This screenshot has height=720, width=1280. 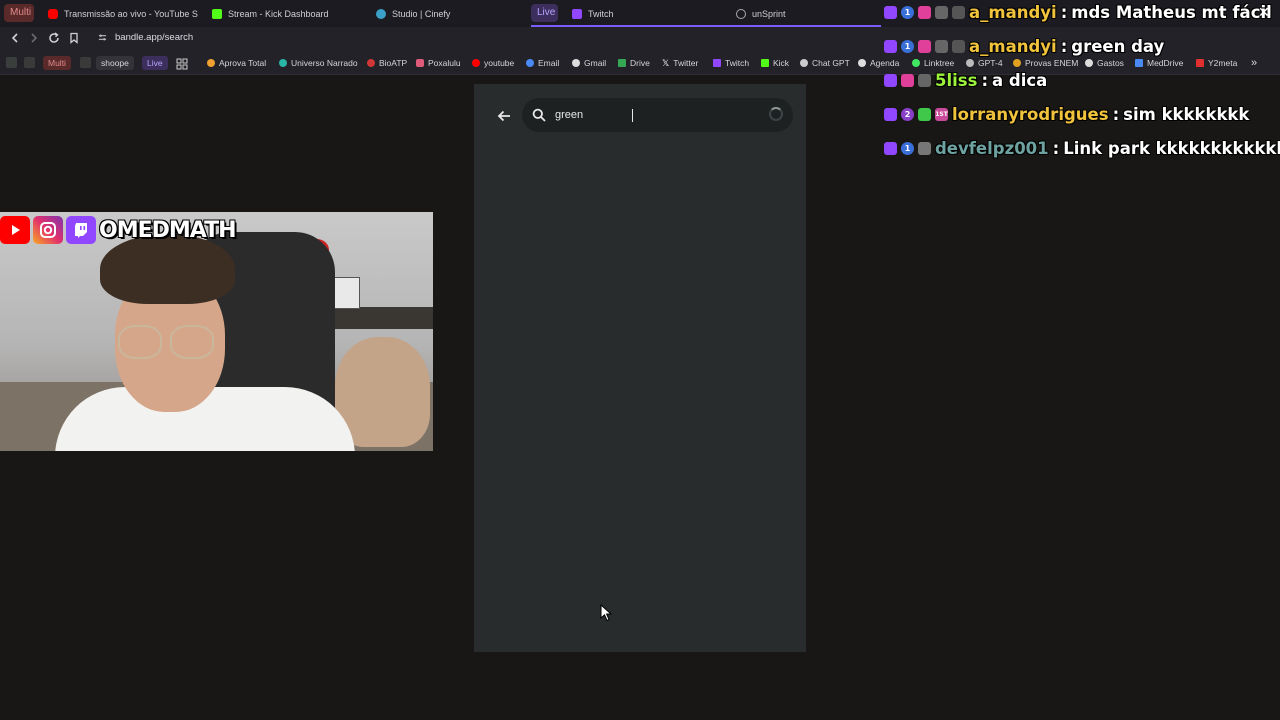 I want to click on close-icon: ✕, so click(x=1264, y=12).